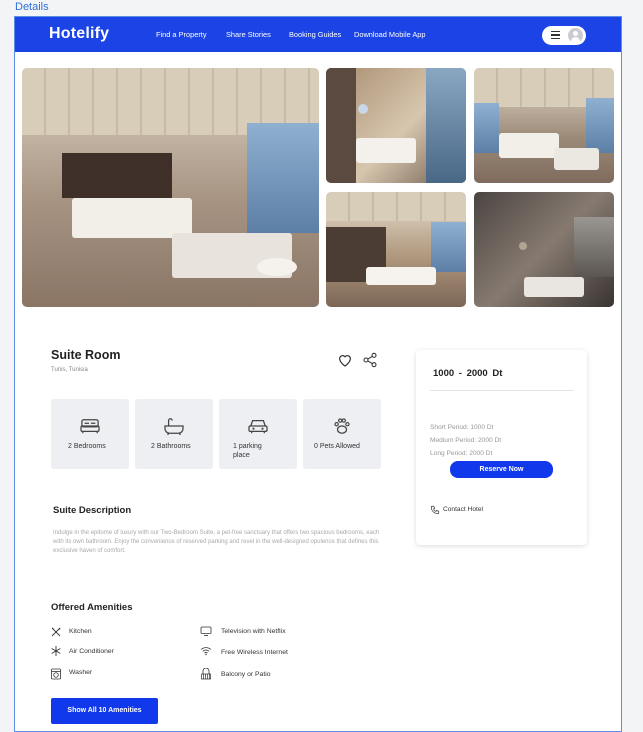  I want to click on feature-label: 0 Pets Allowed, so click(337, 446).